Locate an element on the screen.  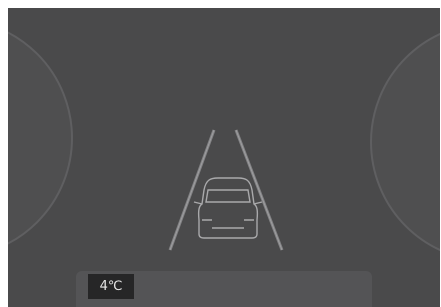
outside-temperature-readout: 4℃ is located at coordinates (111, 286).